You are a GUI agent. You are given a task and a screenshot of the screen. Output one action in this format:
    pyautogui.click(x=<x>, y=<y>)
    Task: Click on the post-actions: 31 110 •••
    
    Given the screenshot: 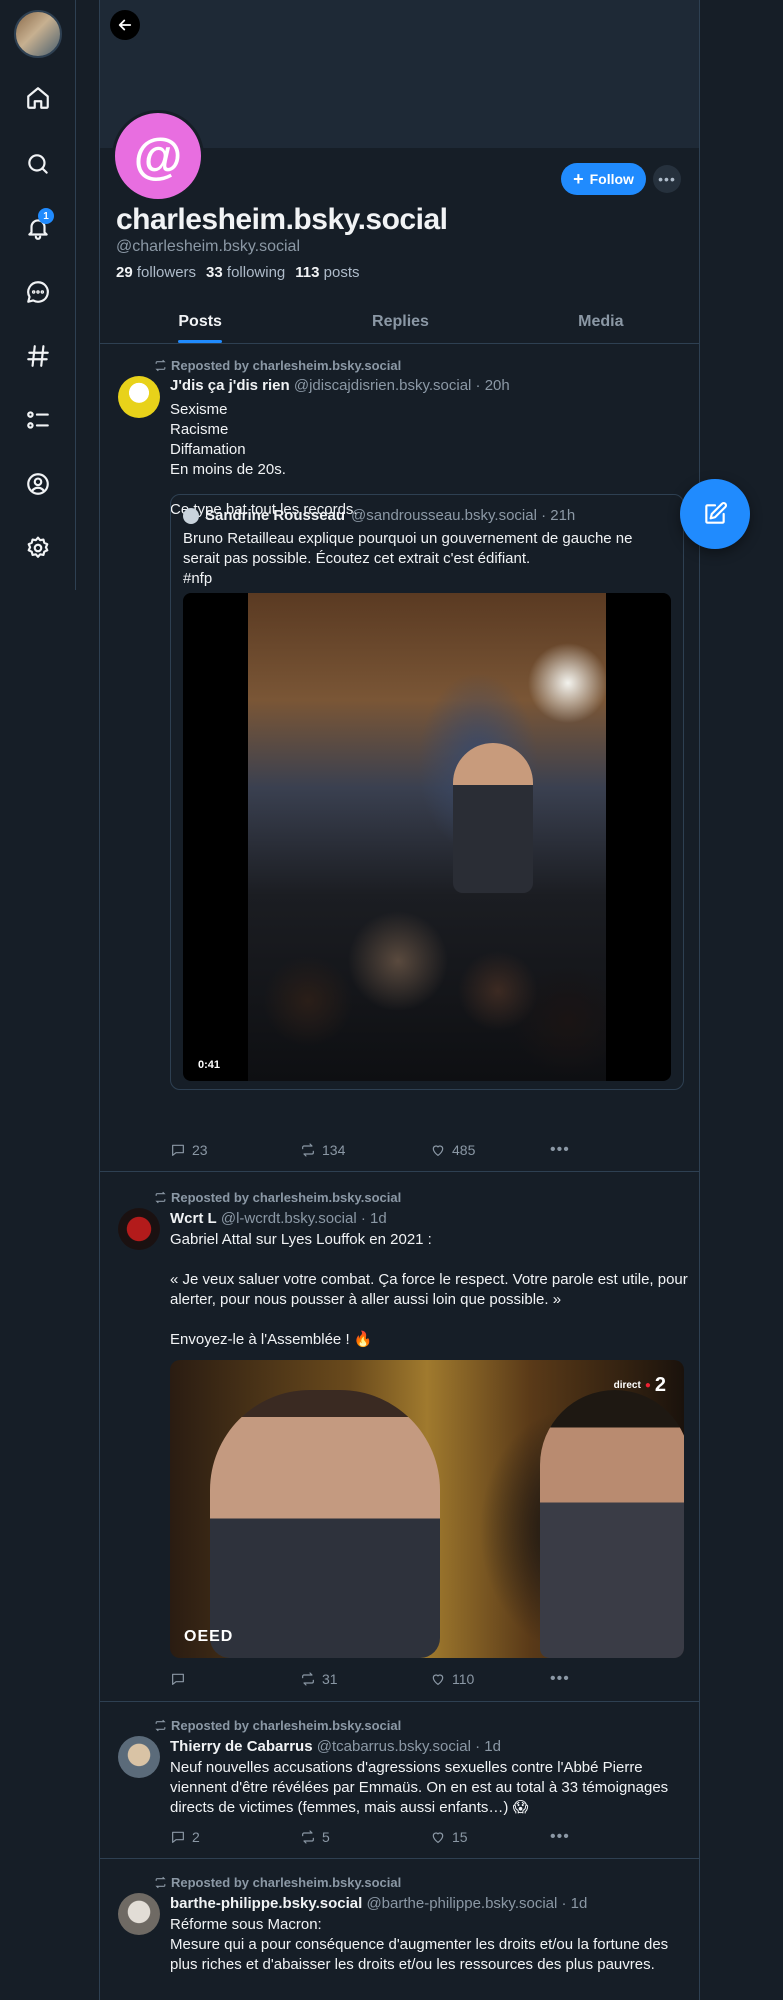 What is the action you would take?
    pyautogui.click(x=370, y=1679)
    